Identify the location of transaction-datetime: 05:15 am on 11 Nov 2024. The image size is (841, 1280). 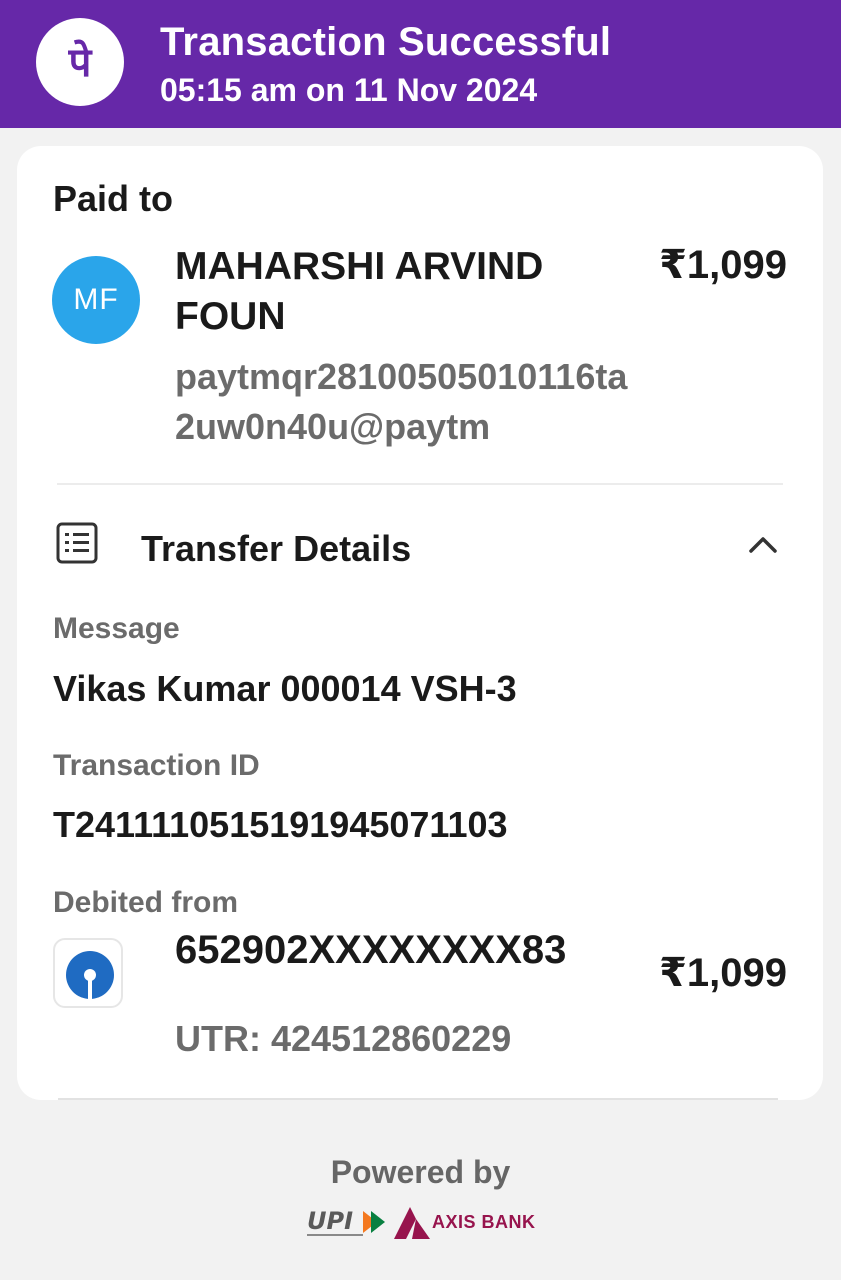
(349, 90).